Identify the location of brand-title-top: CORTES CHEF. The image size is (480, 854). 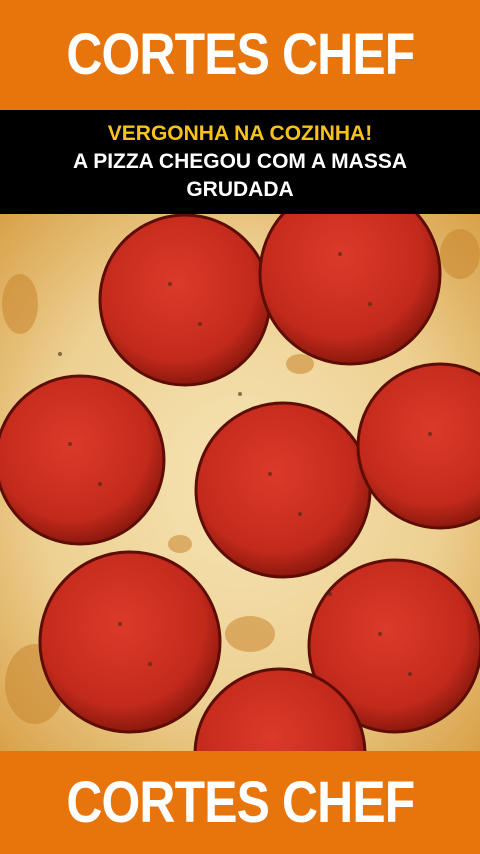
(240, 54).